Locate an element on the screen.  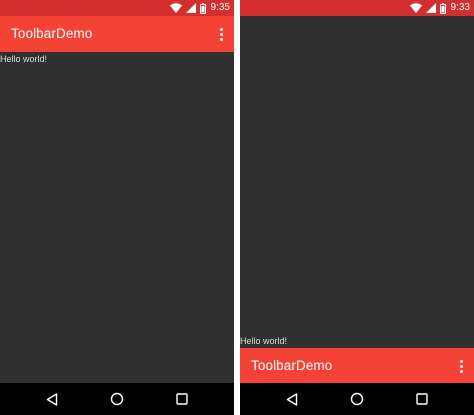
status-icons: 9:35 is located at coordinates (199, 8).